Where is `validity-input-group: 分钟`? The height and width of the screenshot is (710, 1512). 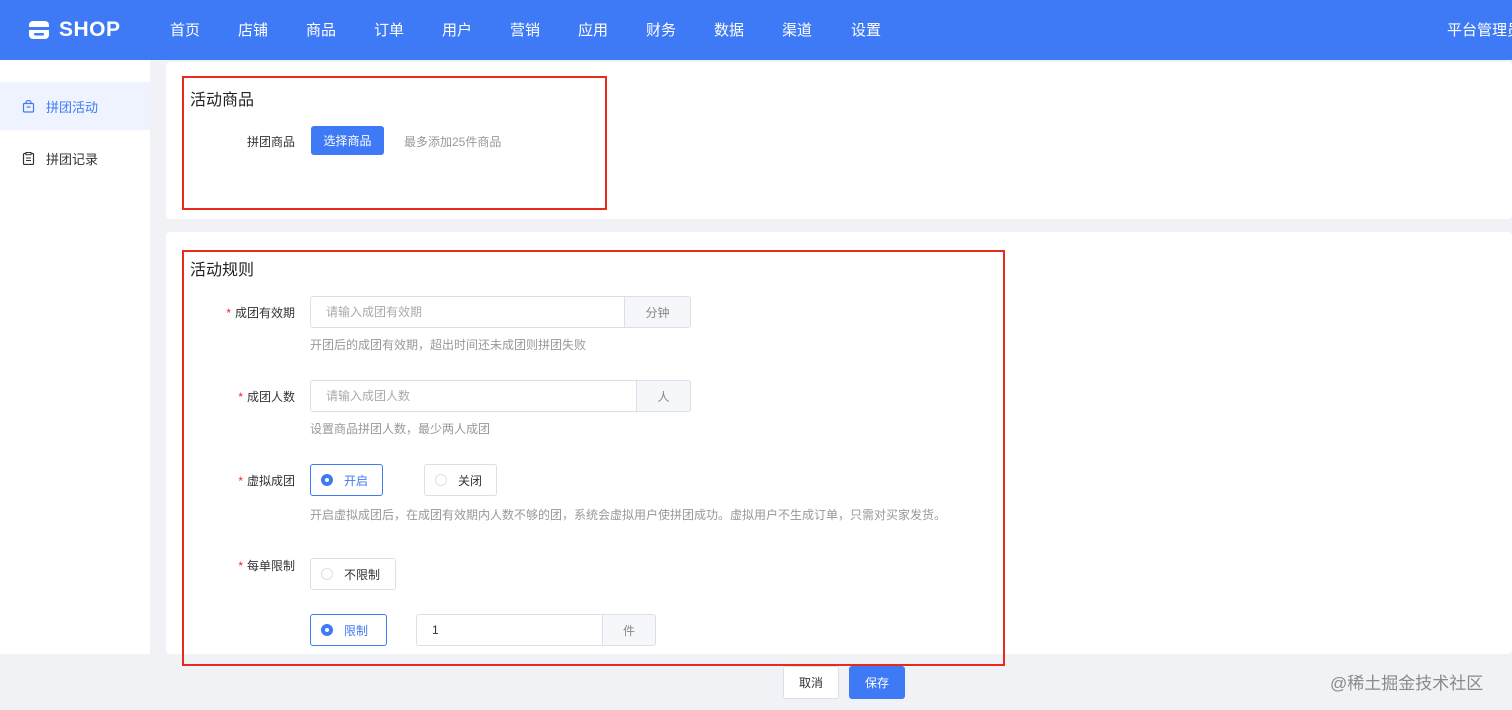
validity-input-group: 分钟 is located at coordinates (500, 312).